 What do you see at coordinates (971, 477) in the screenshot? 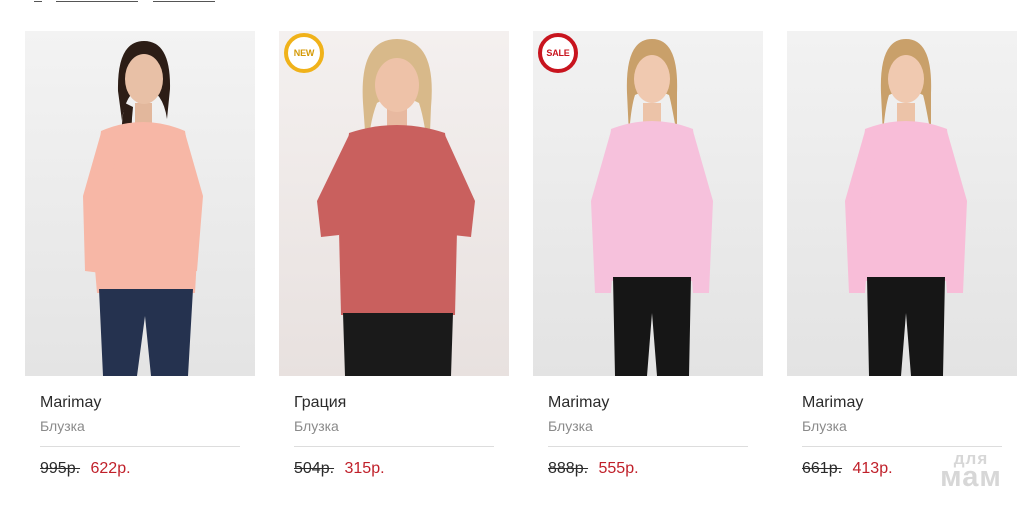
I see `watermark-line-2: мам` at bounding box center [971, 477].